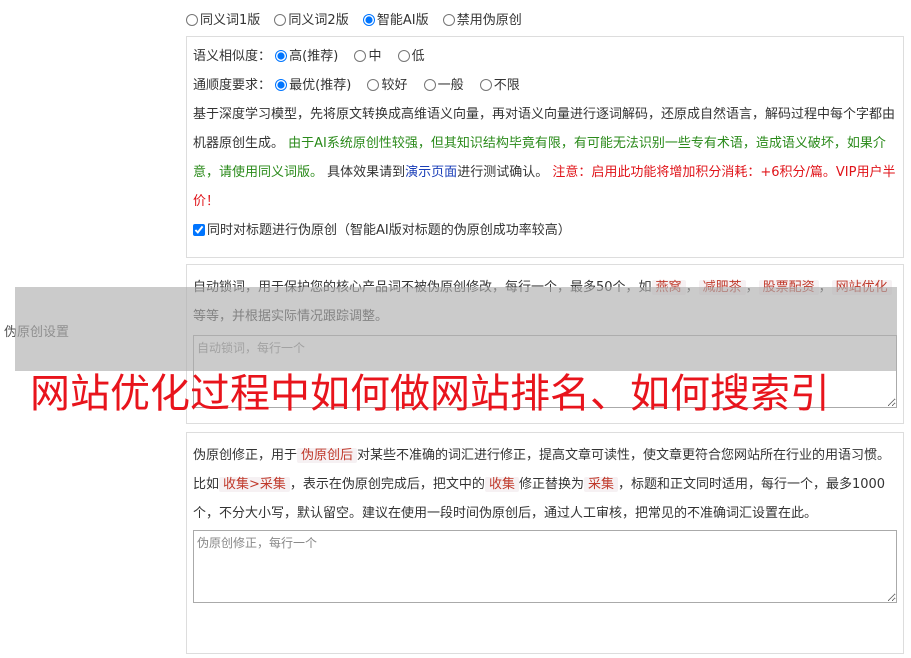 The image size is (911, 658). What do you see at coordinates (313, 85) in the screenshot?
I see `fluency-option-best: 最优(推荐)` at bounding box center [313, 85].